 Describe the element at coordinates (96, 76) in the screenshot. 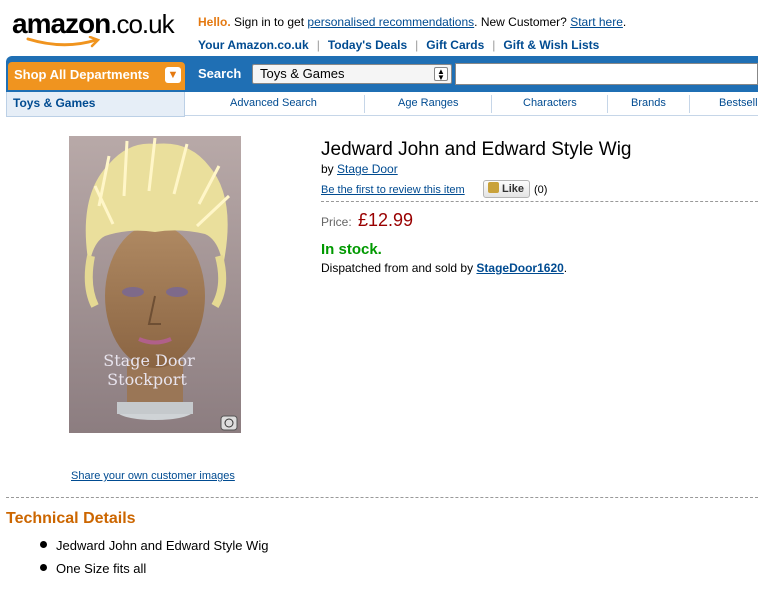

I see `shop-all-departments-button: Shop All Departments ▼` at that location.